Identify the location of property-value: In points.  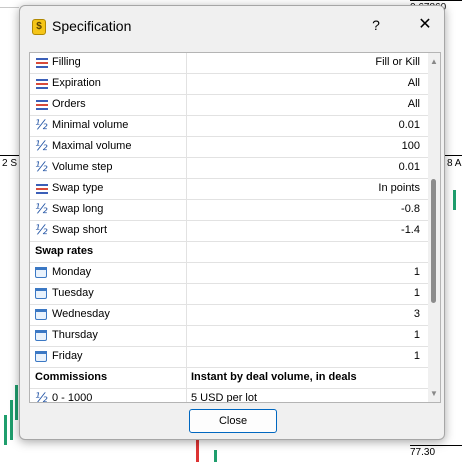
(399, 188).